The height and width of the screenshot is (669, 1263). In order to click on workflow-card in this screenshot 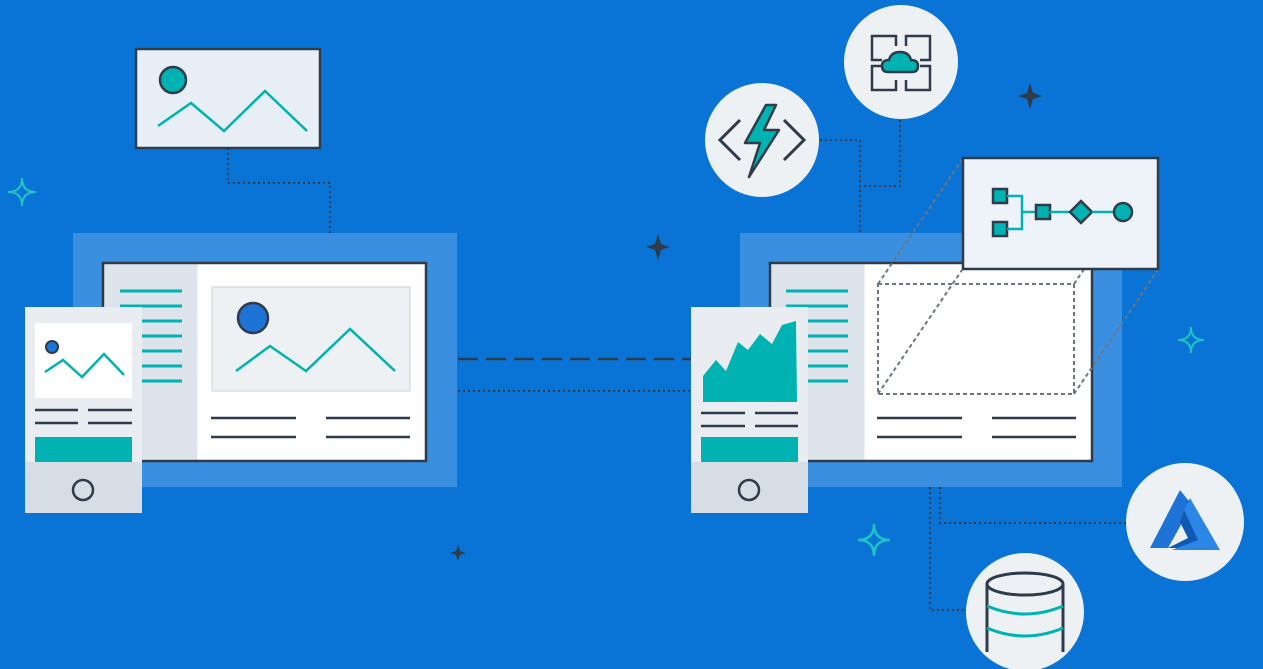, I will do `click(1060, 213)`.